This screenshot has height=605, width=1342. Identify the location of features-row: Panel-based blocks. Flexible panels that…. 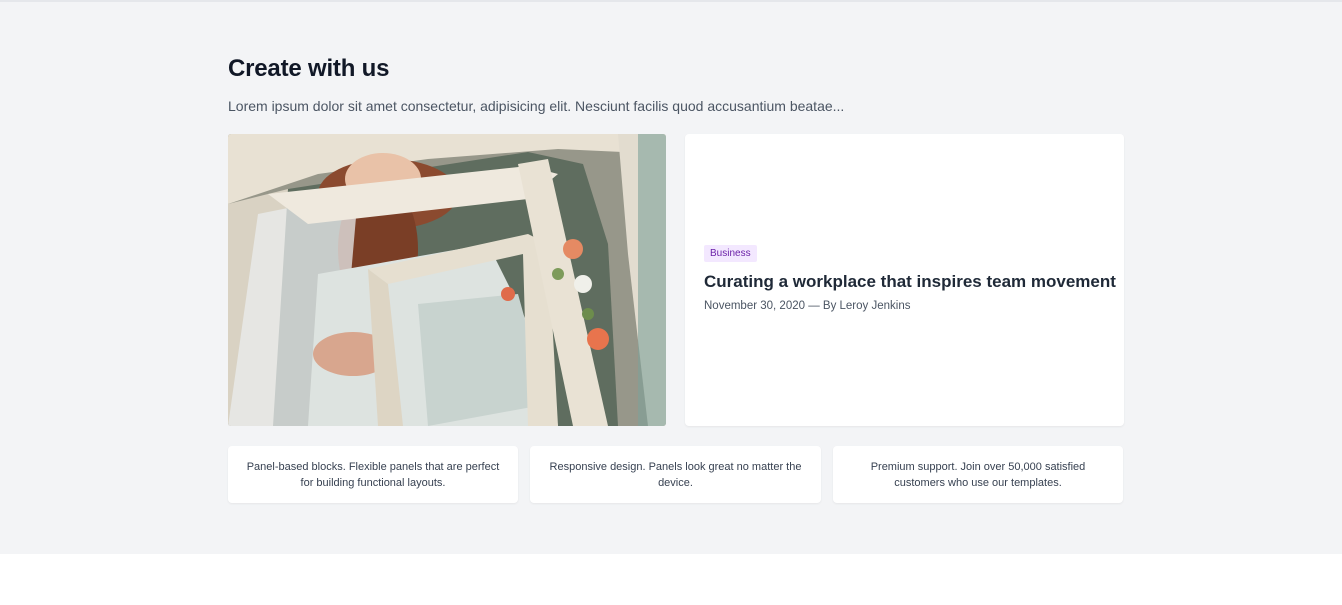
(676, 474).